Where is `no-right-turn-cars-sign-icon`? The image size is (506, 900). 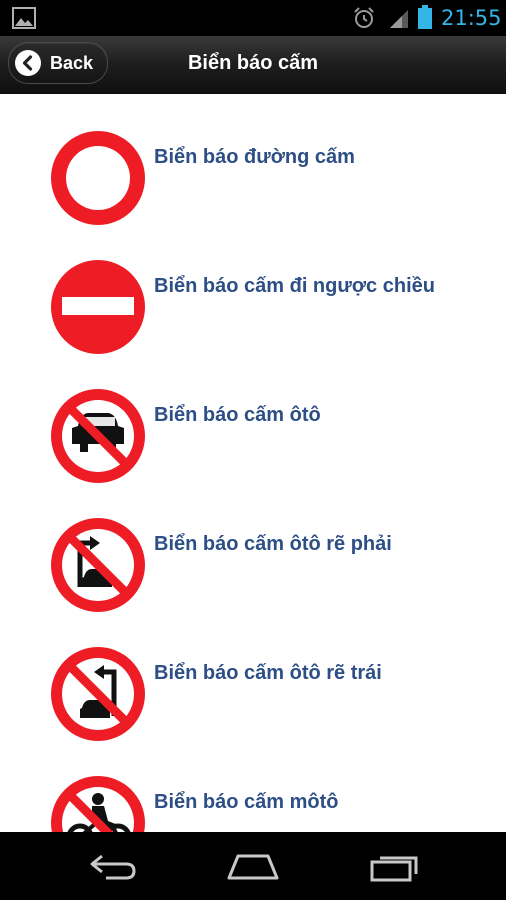 no-right-turn-cars-sign-icon is located at coordinates (98, 565).